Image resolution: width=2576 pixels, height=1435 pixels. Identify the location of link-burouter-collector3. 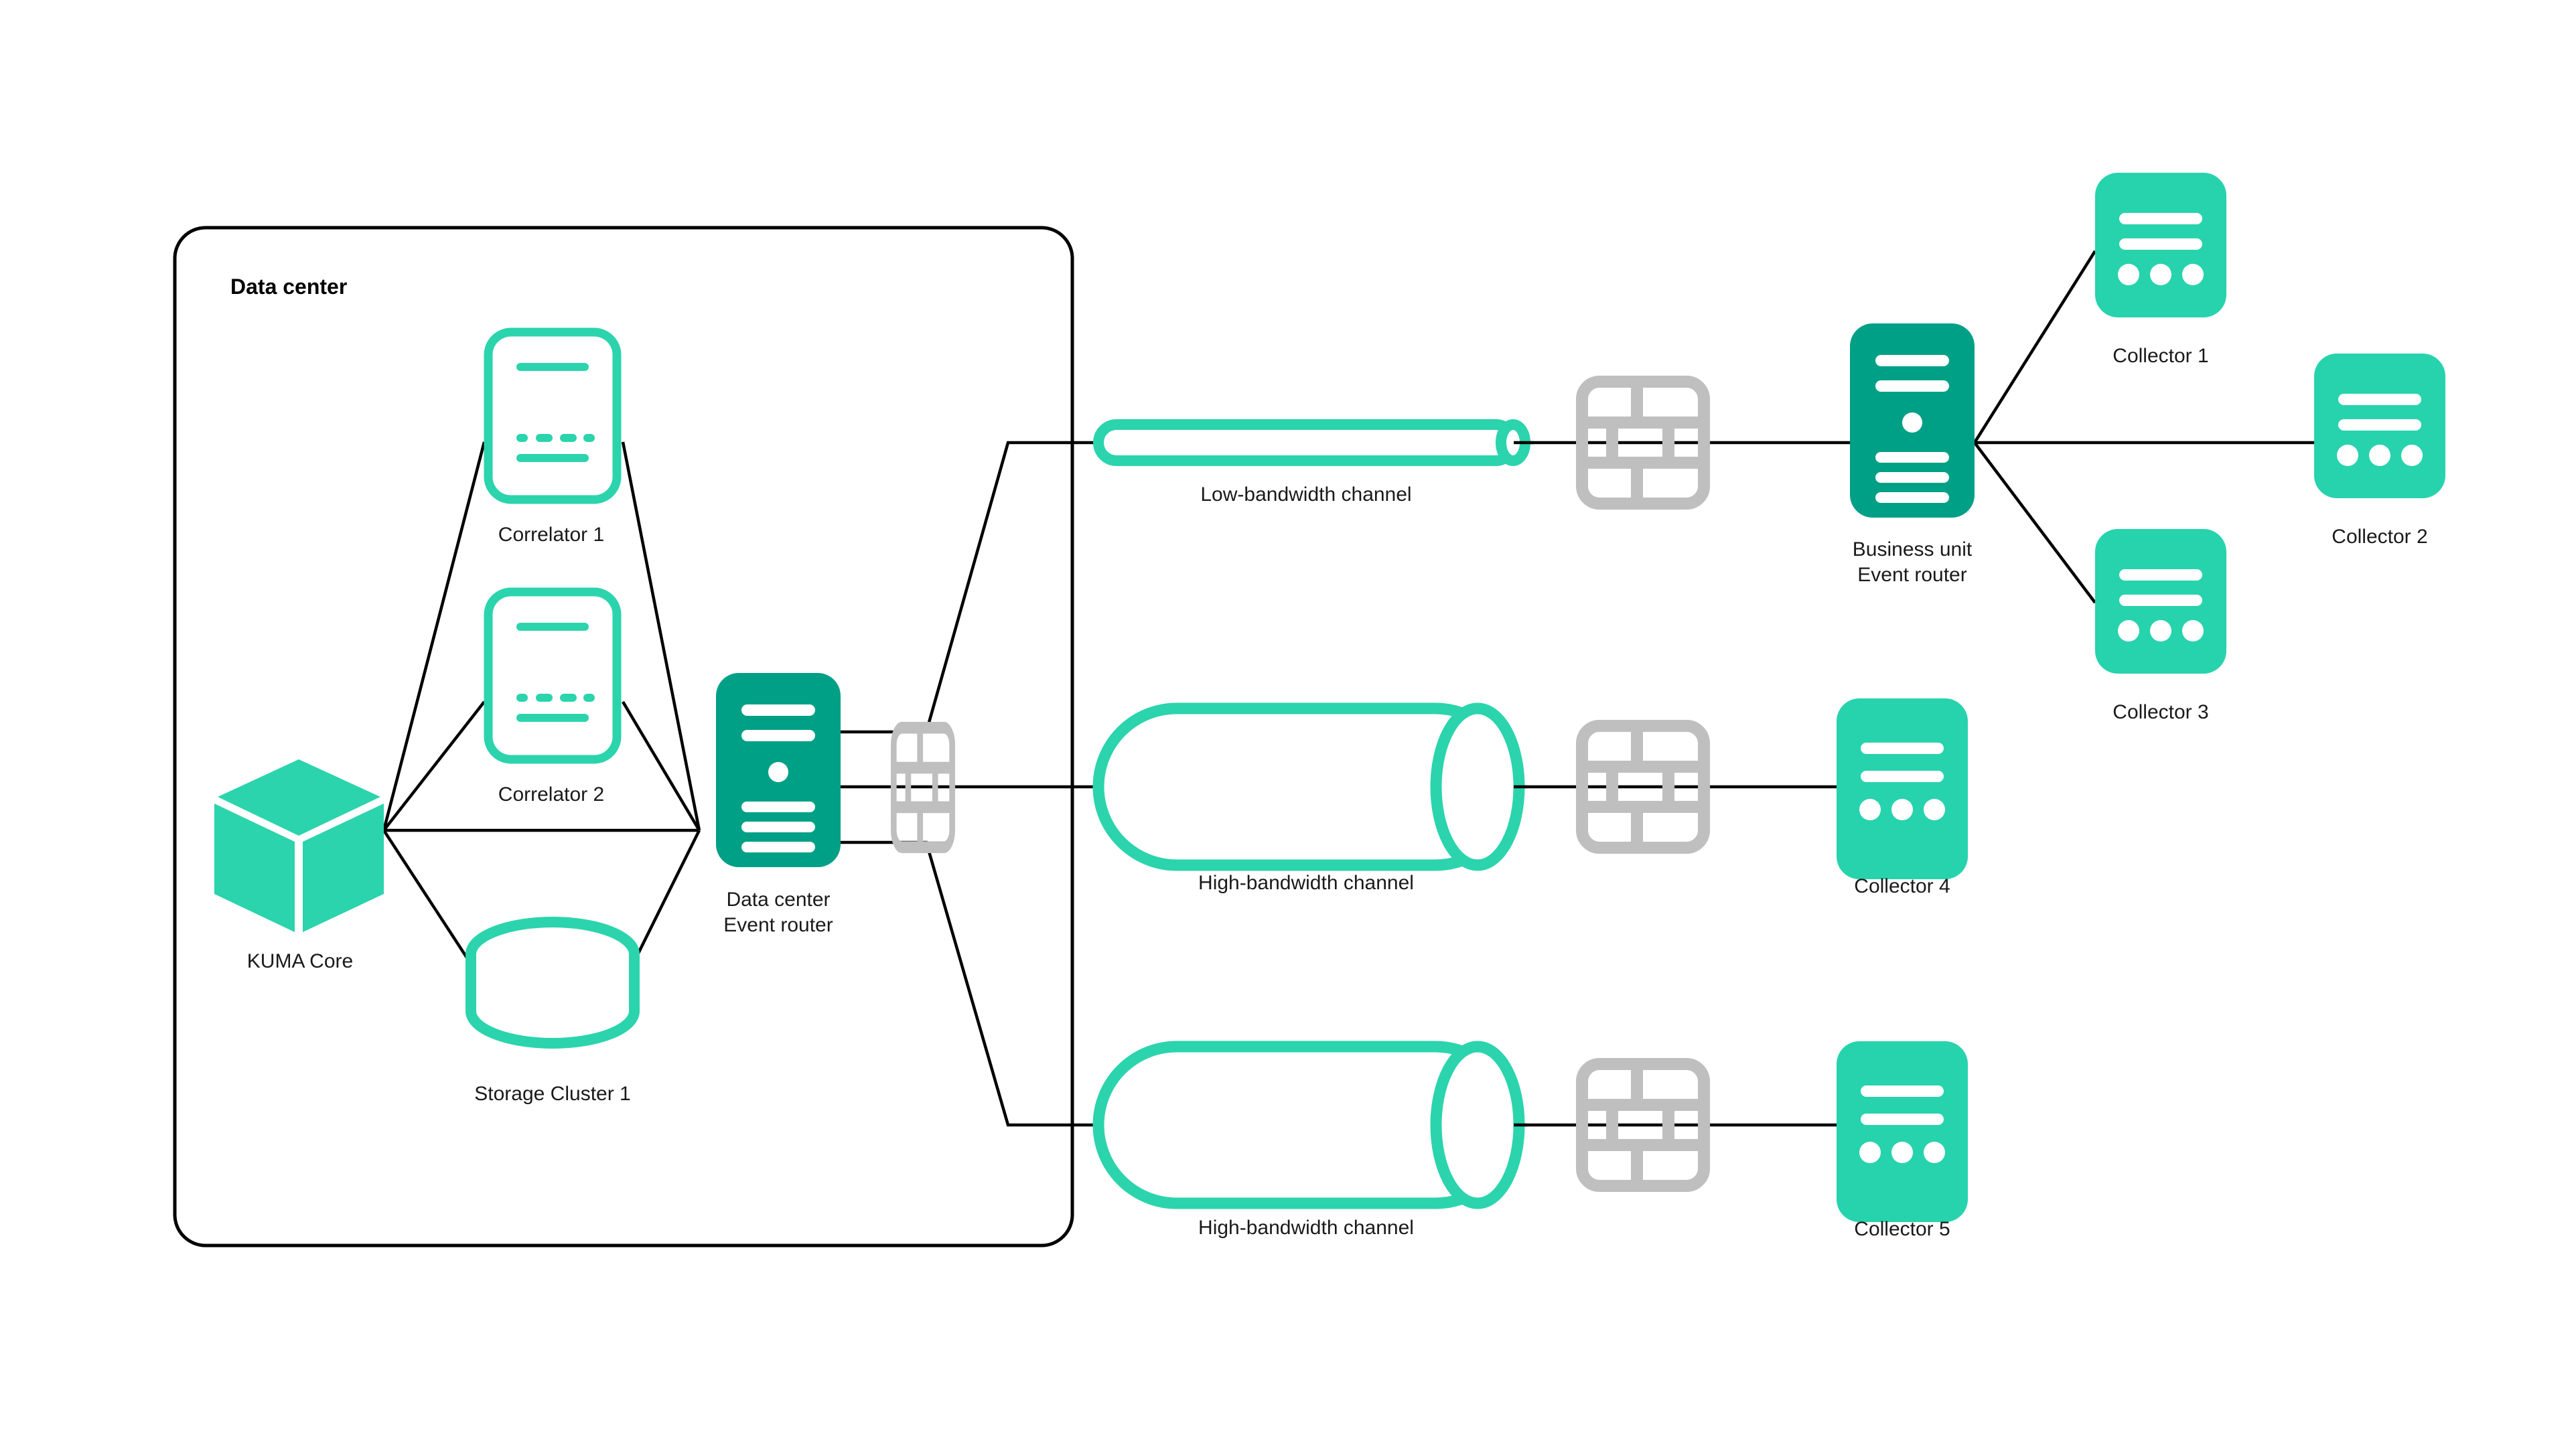
(2034, 522).